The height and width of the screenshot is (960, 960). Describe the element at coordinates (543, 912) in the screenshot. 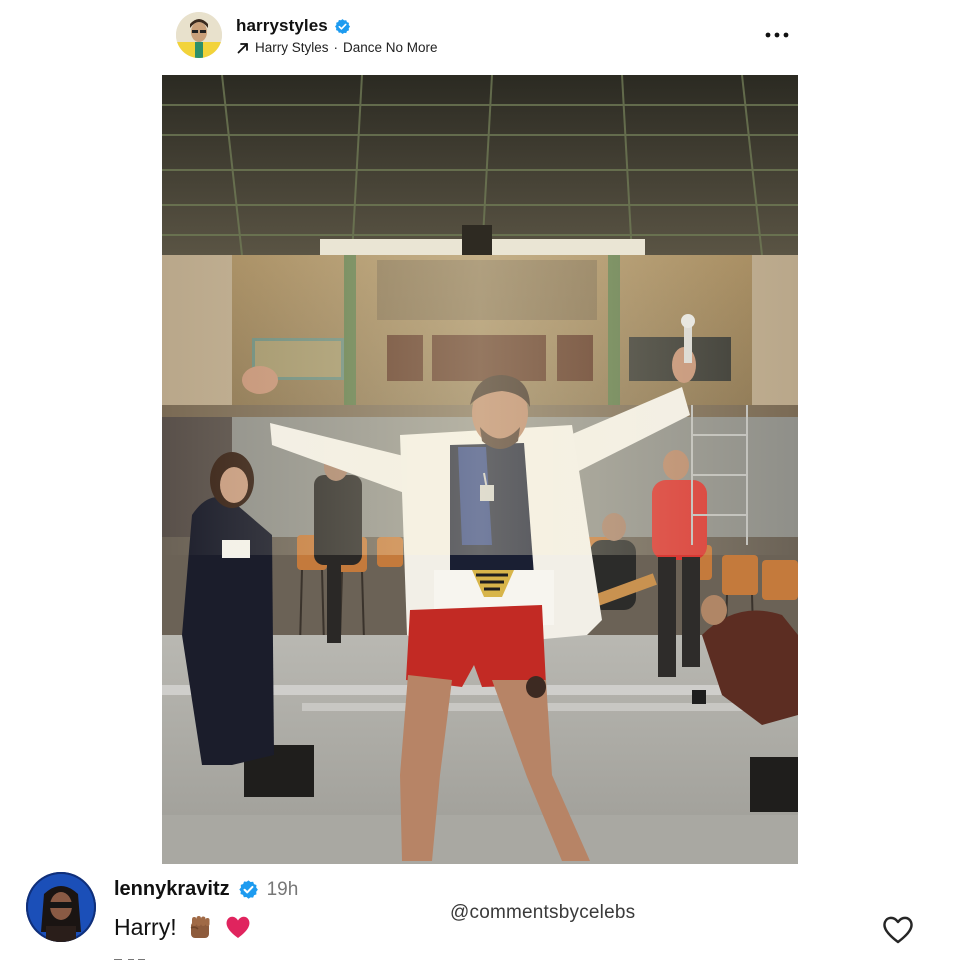

I see `watermark: @commentsbycelebs` at that location.